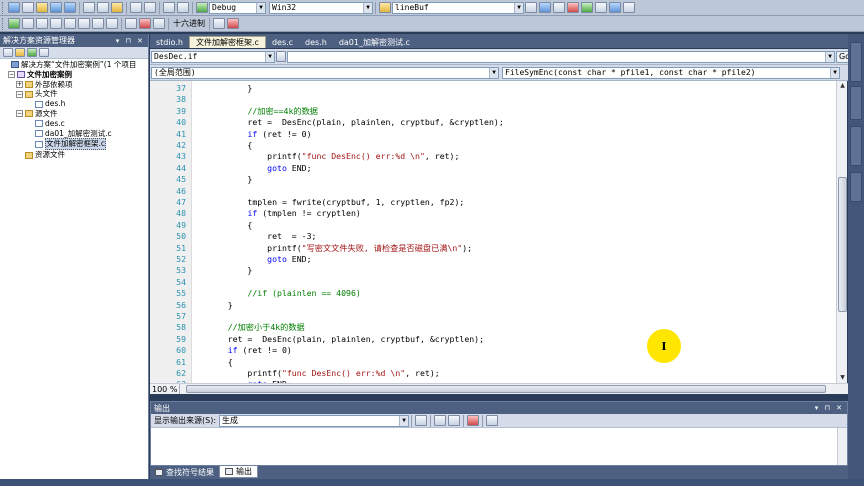 This screenshot has width=864, height=486. Describe the element at coordinates (499, 388) in the screenshot. I see `editor-horizontal-scrollbar: 100 %` at that location.